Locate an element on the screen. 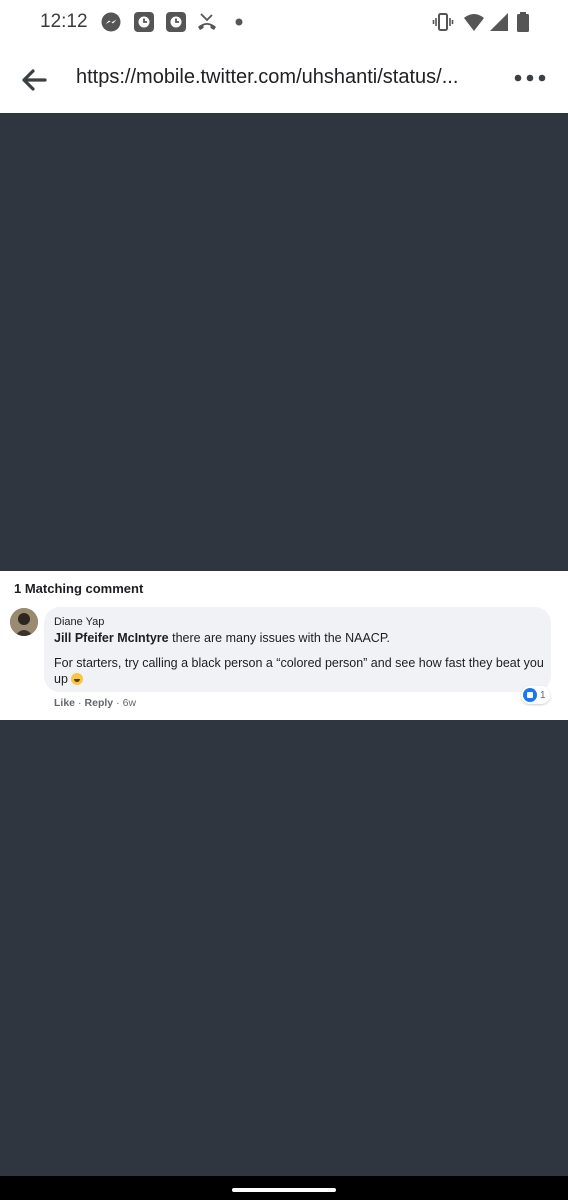  back-arrow-icon is located at coordinates (34, 80).